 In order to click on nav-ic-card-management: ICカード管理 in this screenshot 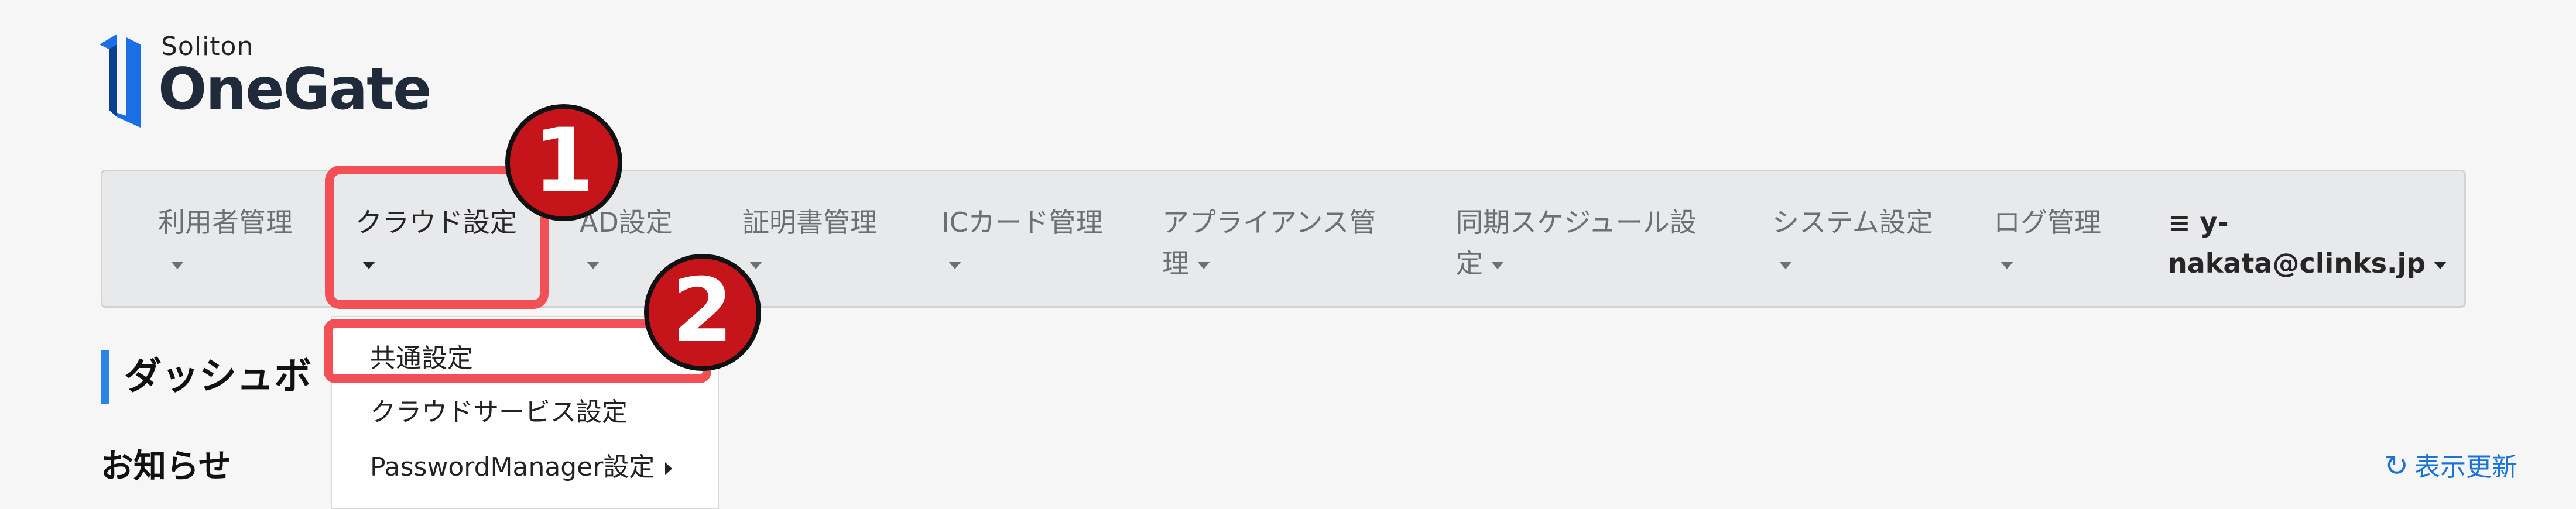, I will do `click(1022, 243)`.